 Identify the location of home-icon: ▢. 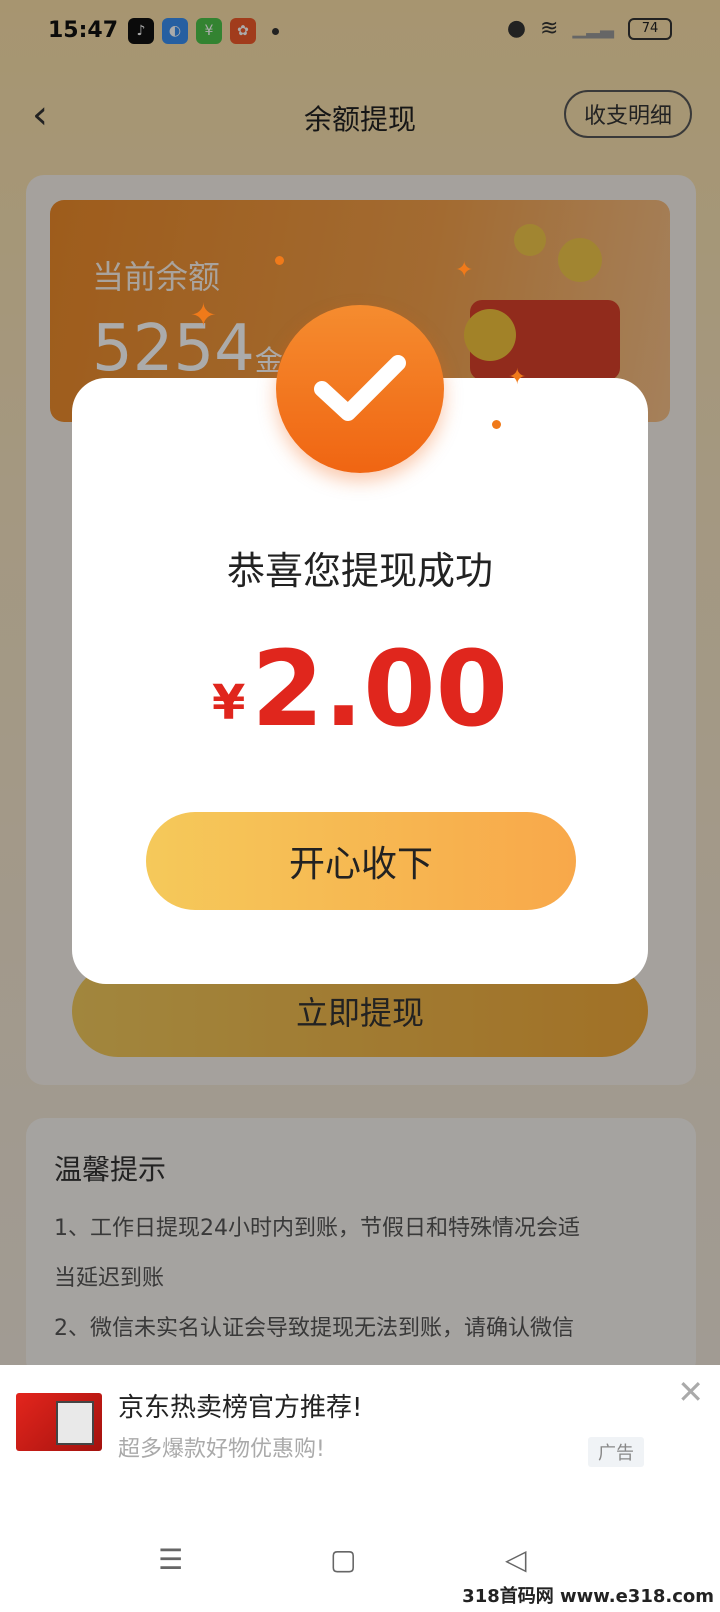
(343, 1559).